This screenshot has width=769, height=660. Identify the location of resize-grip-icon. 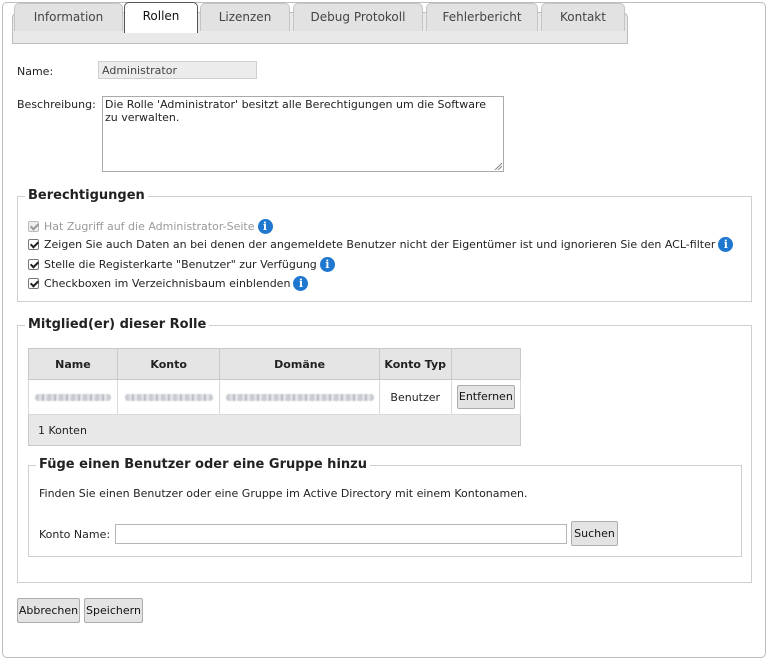
(498, 166).